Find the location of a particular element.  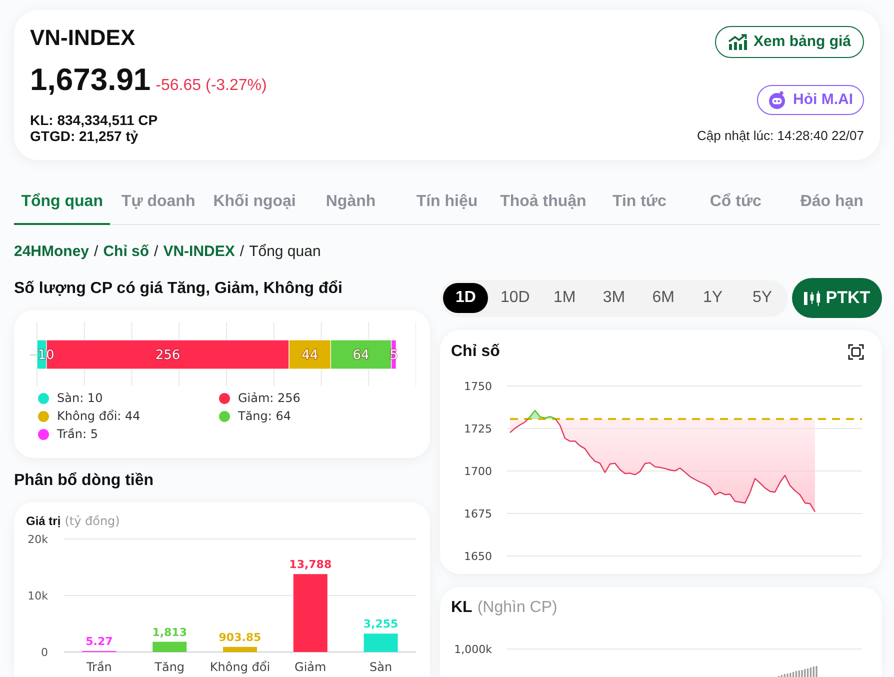

breadcrumb-link: Chỉ số is located at coordinates (126, 252).